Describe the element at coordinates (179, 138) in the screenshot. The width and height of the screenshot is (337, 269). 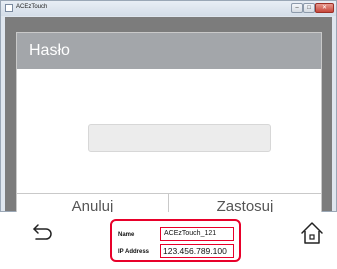
I see `password-input` at that location.